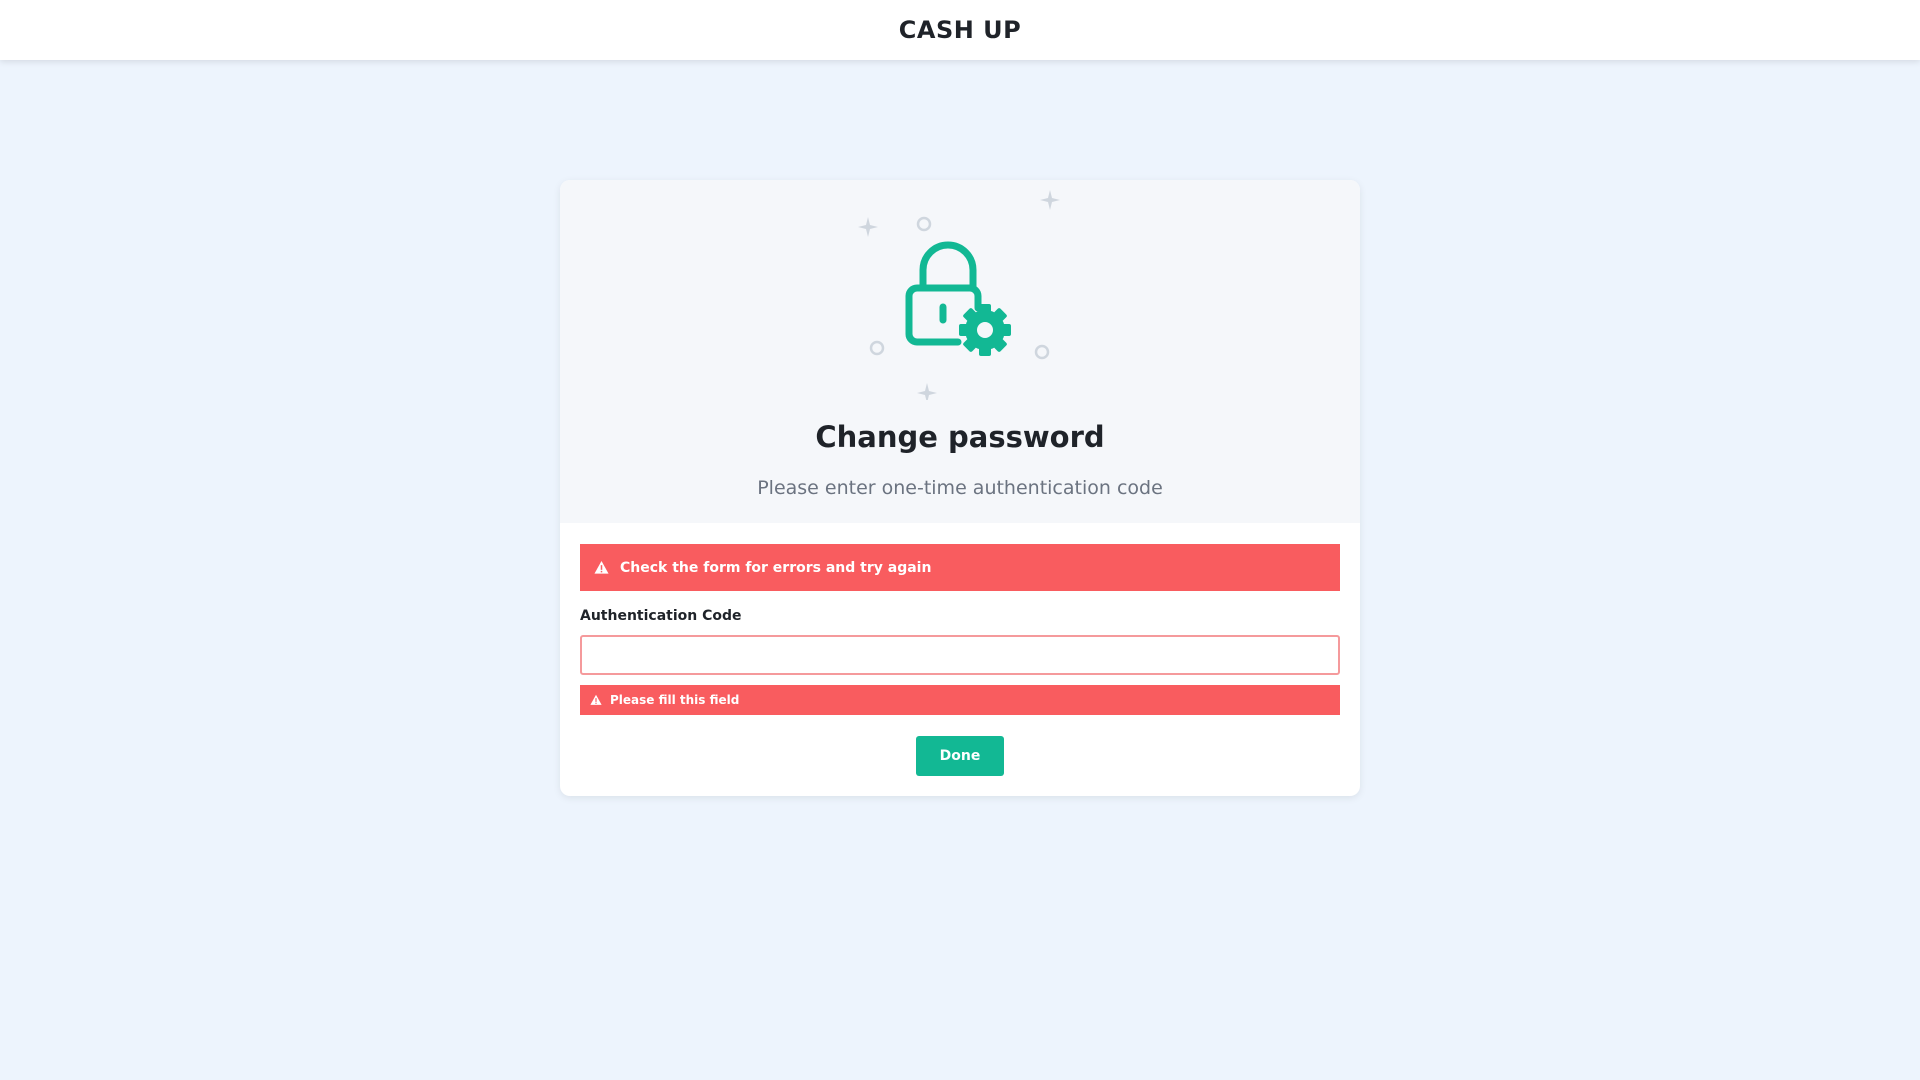 The width and height of the screenshot is (1920, 1080). Describe the element at coordinates (960, 700) in the screenshot. I see `field-error-message: Please fill this field` at that location.